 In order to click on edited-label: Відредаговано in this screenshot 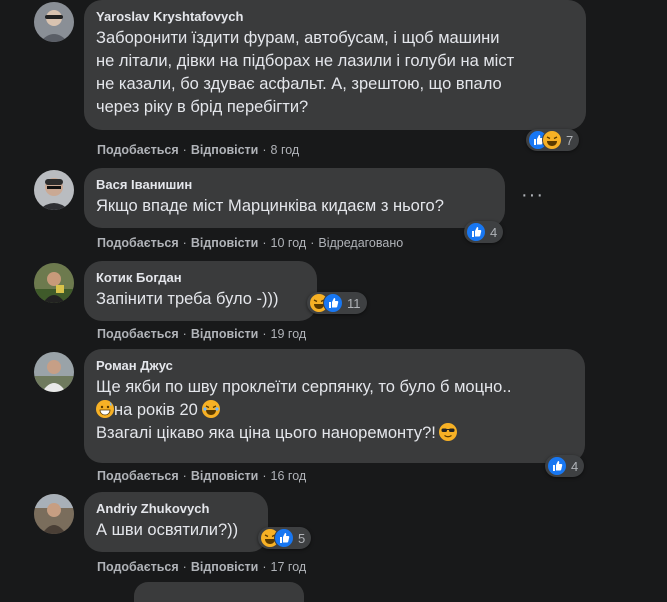, I will do `click(361, 243)`.